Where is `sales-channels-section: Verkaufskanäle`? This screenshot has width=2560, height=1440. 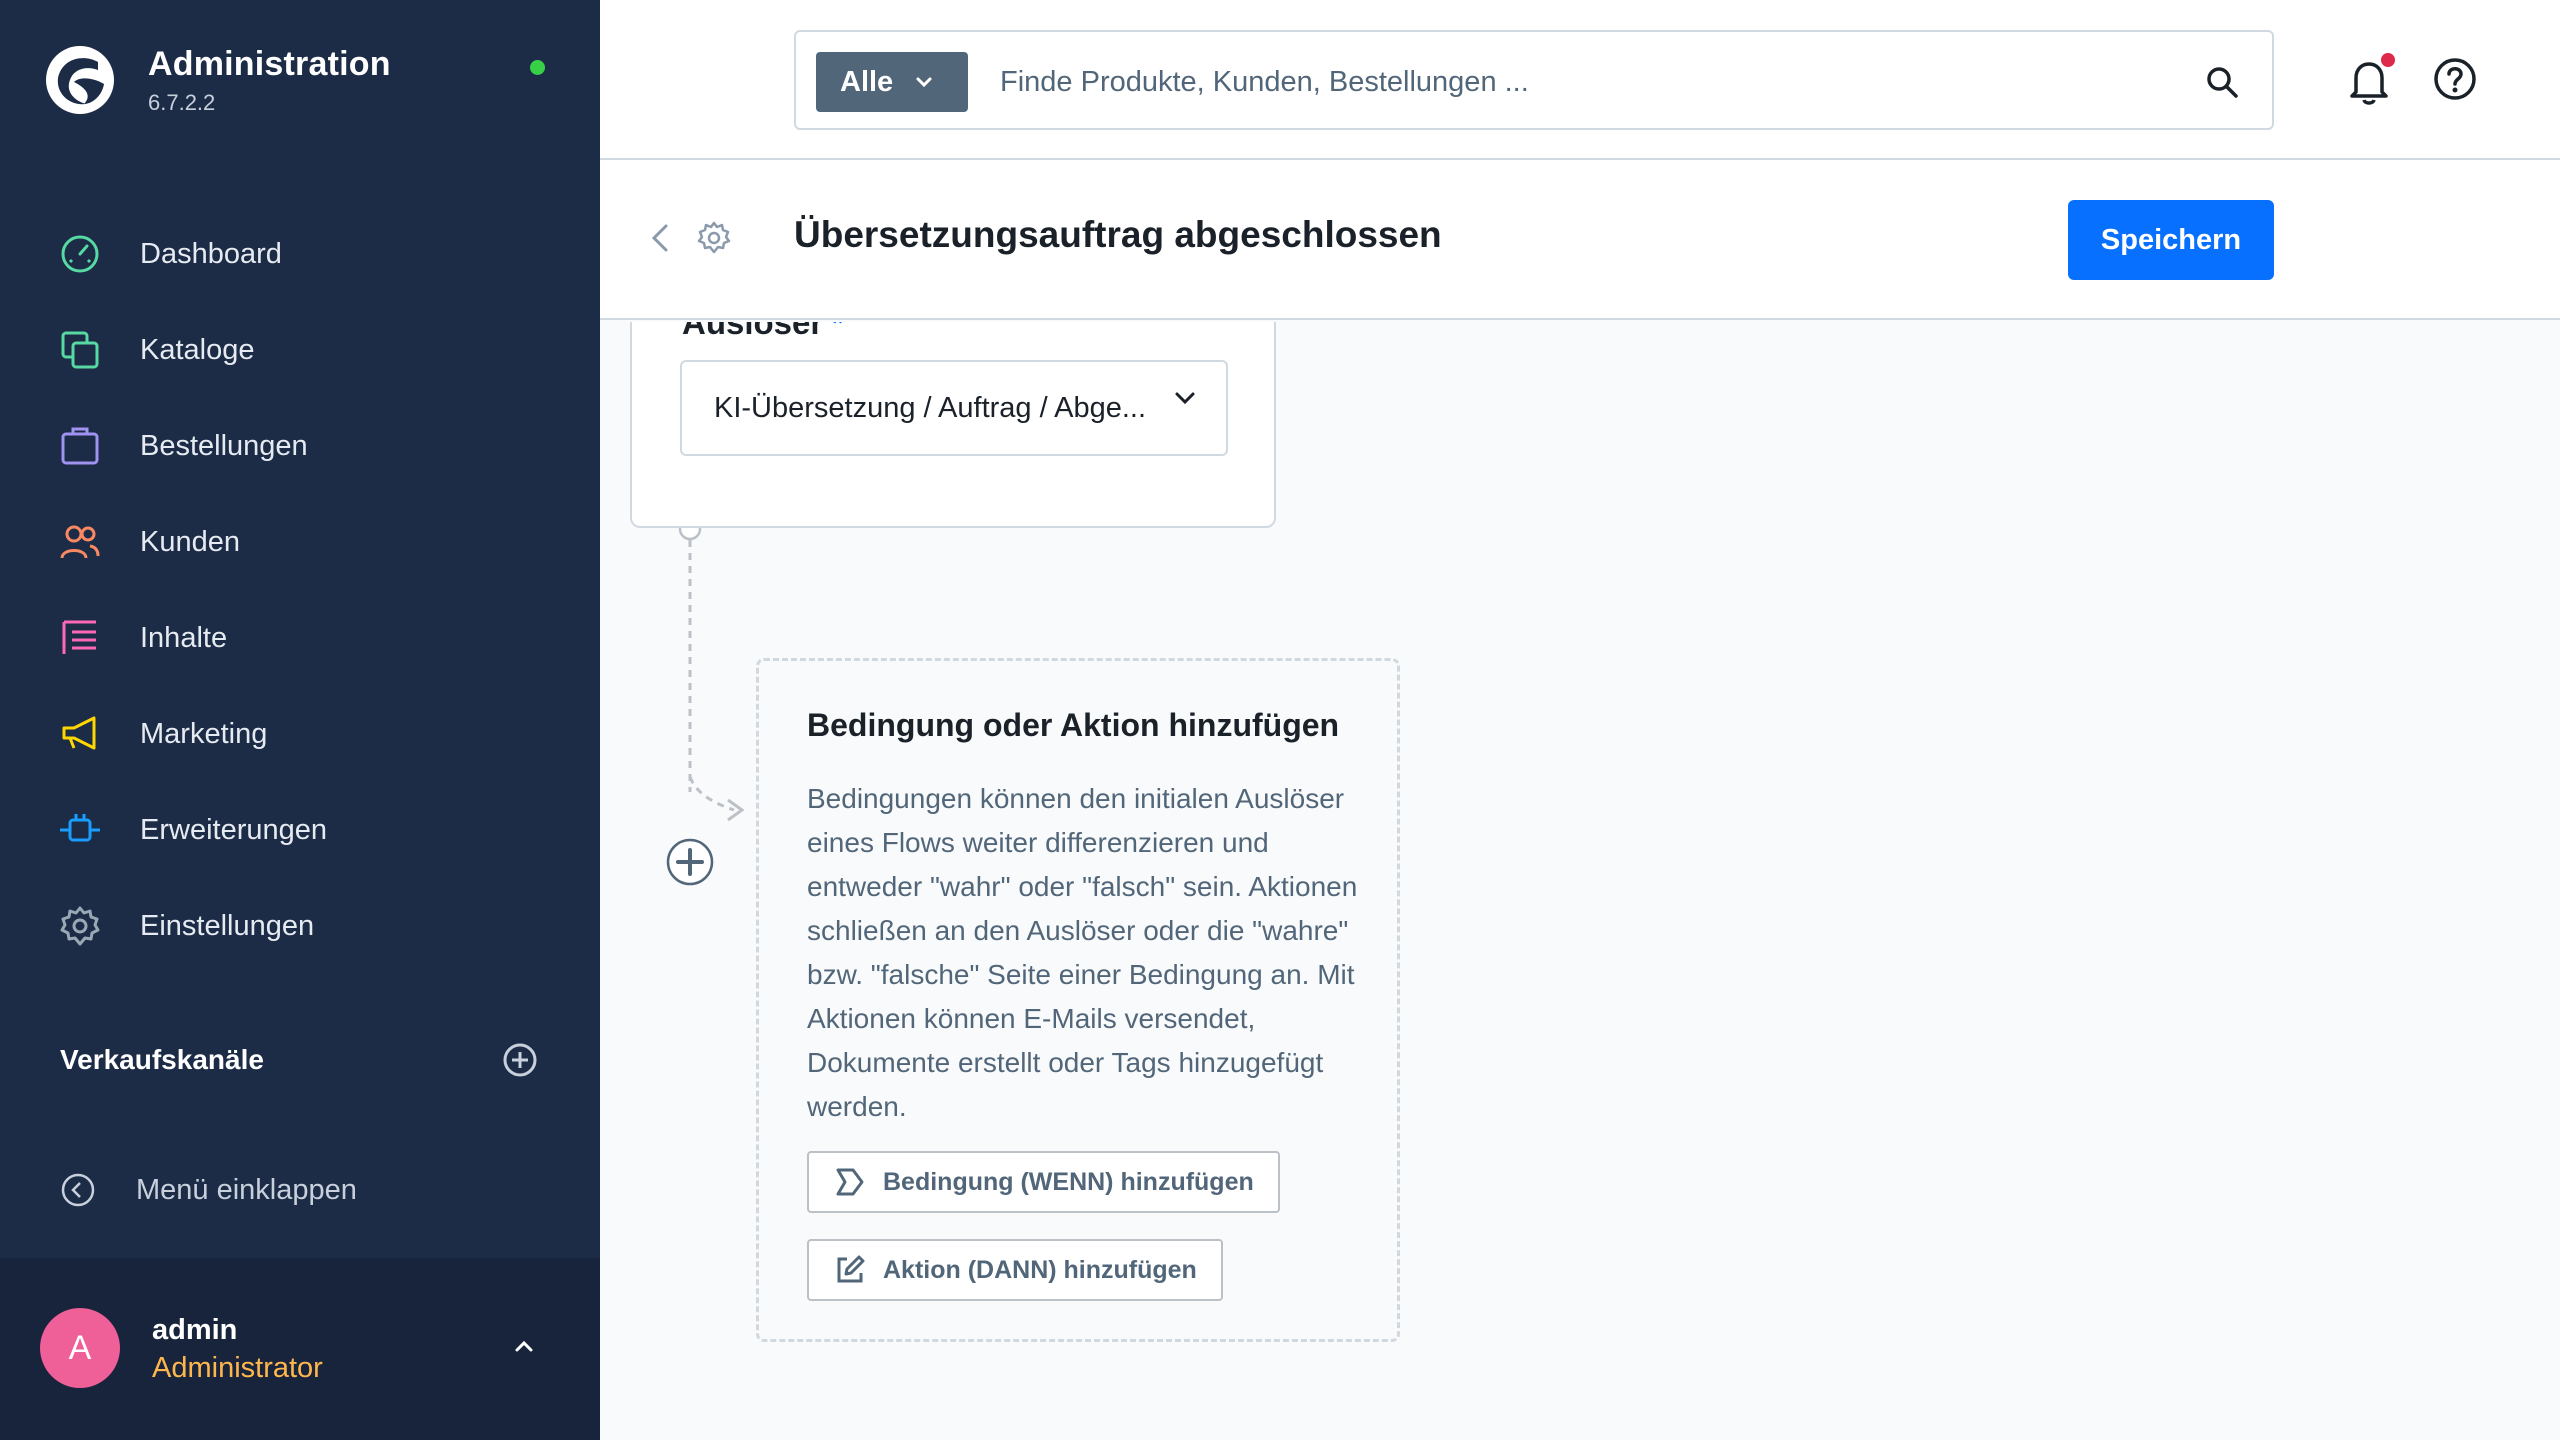
sales-channels-section: Verkaufskanäle is located at coordinates (300, 1060).